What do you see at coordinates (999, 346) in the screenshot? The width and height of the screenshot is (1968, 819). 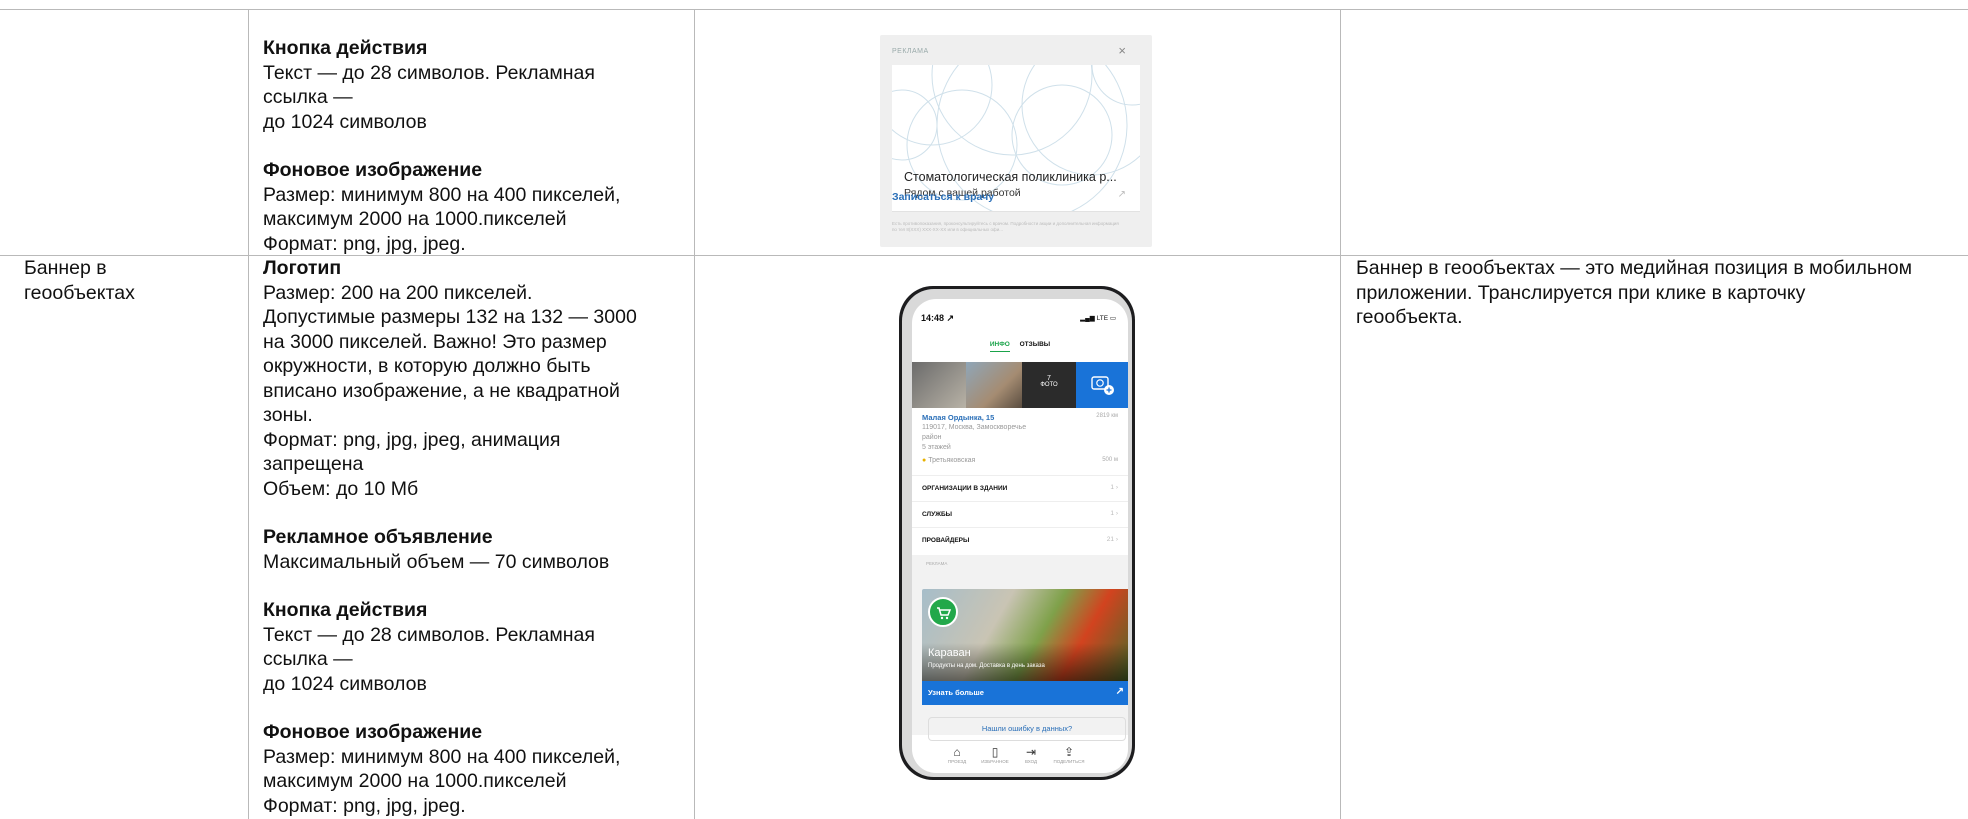 I see `tab-info: ИНФО` at bounding box center [999, 346].